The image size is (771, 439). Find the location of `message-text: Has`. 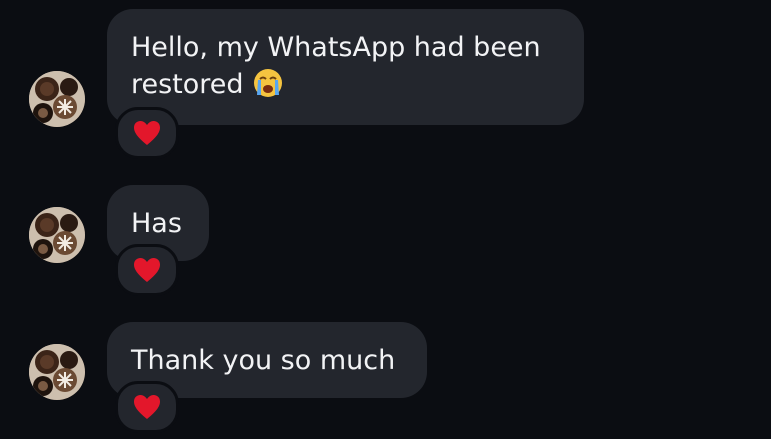

message-text: Has is located at coordinates (156, 223).